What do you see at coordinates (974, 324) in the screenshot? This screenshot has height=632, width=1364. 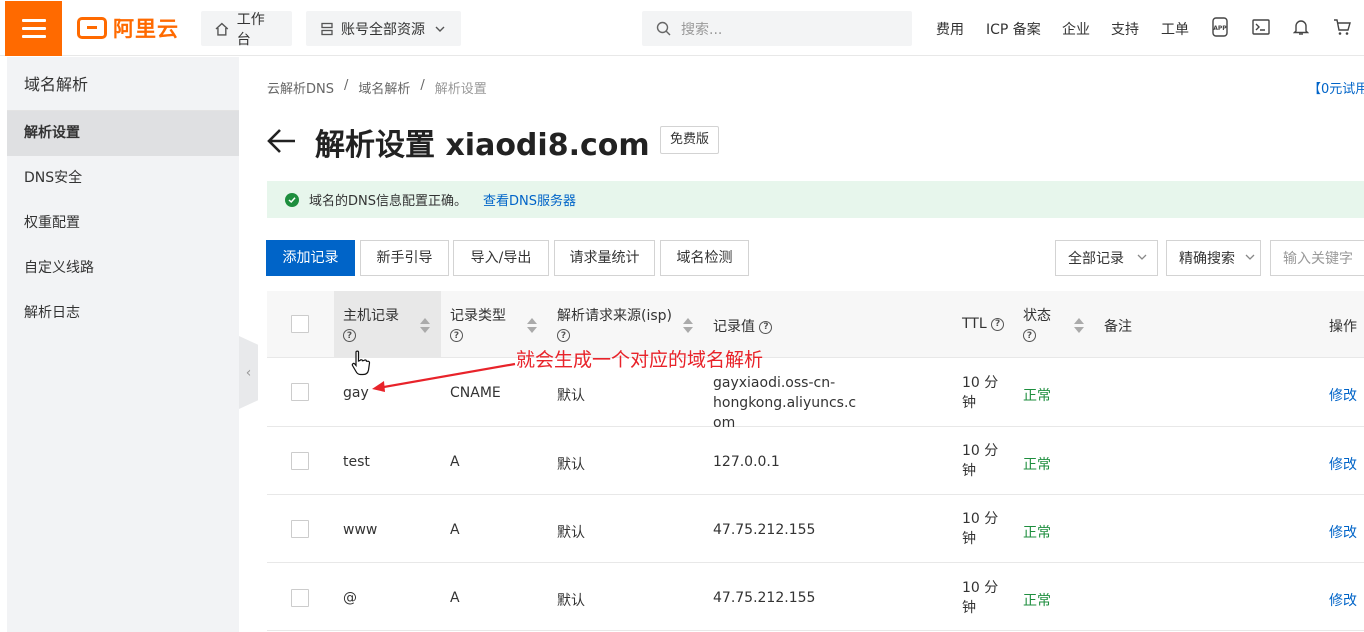 I see `ttl-header-label: TTL` at bounding box center [974, 324].